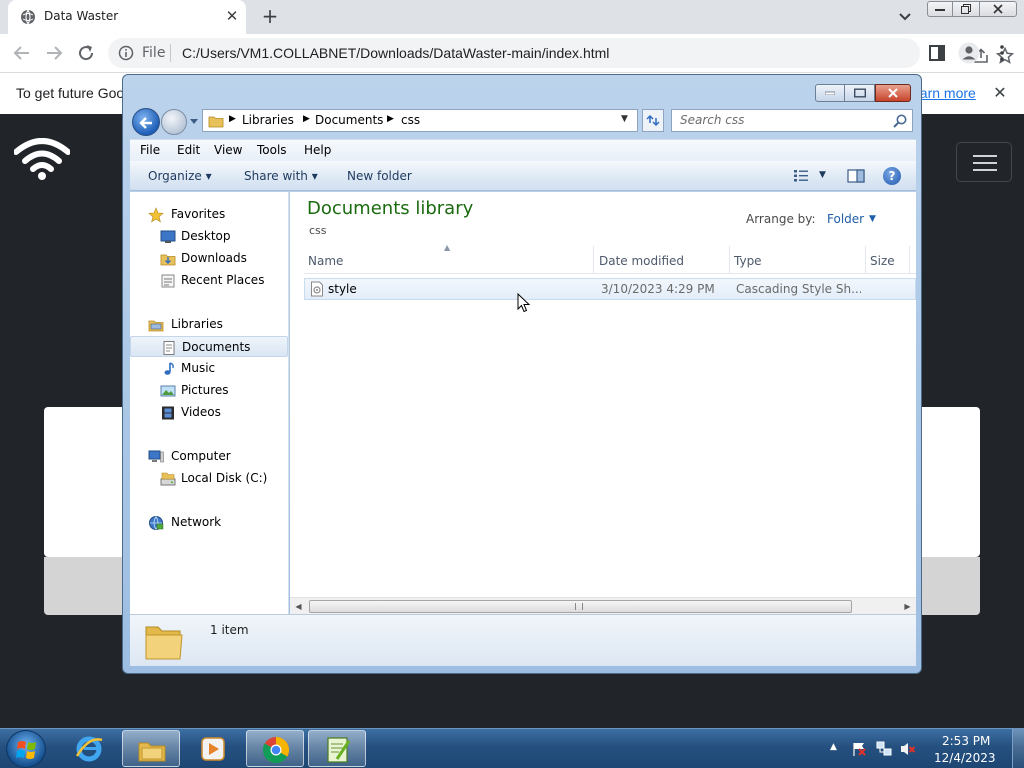  Describe the element at coordinates (900, 121) in the screenshot. I see `search-icon` at that location.